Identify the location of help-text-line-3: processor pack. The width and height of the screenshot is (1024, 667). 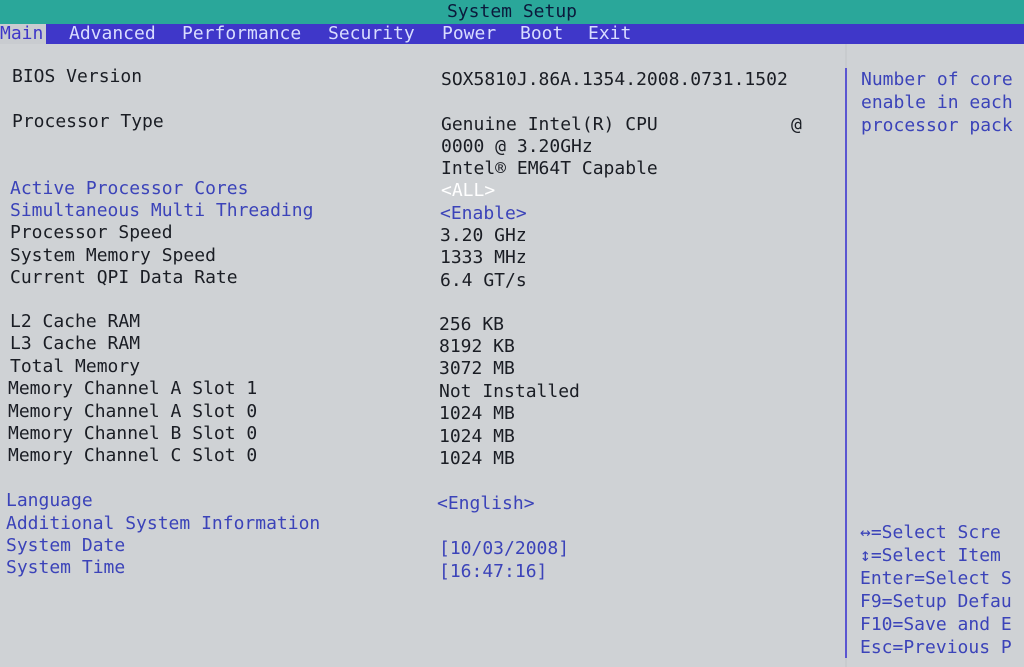
(937, 125).